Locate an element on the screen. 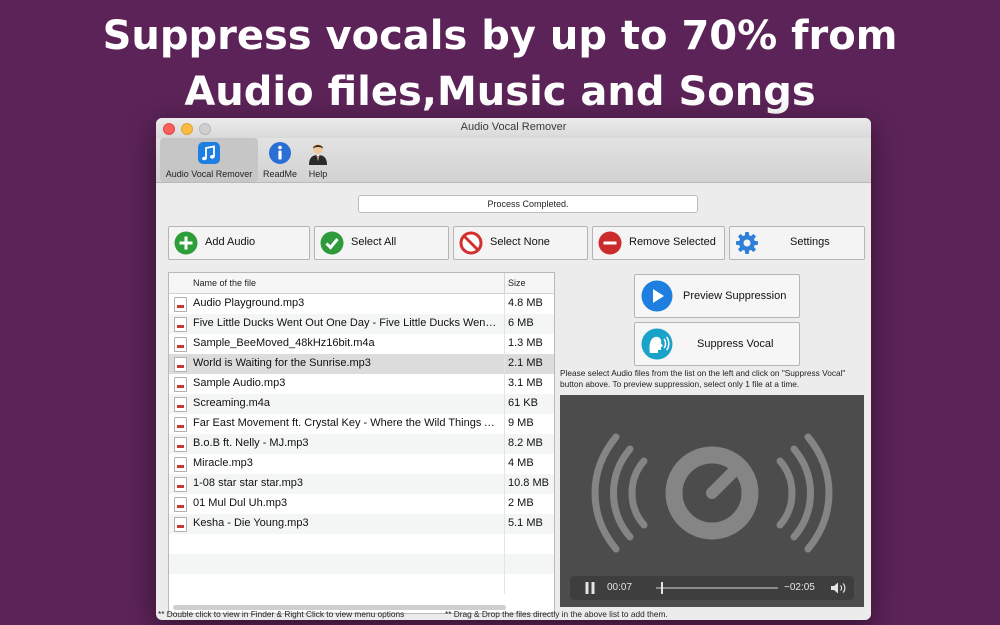  window-title: Audio Vocal Remover is located at coordinates (513, 127).